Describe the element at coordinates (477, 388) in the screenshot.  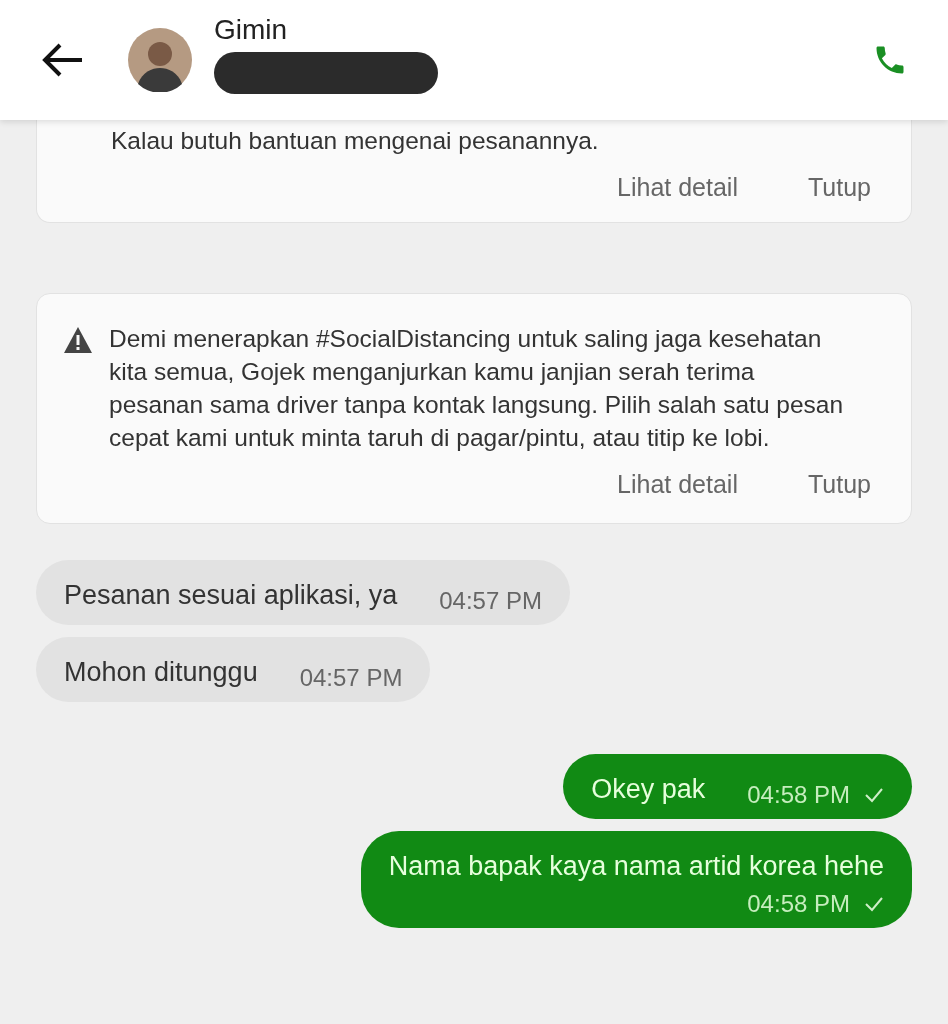
I see `notice-text: Demi menerapkan #SocialDistancing untuk saling jaga kesehatan kita semua, Gojek menganjurkan kamu janjian serah terima pesanan sama driver tanpa kontak langsung. Pilih salah satu pesan cepat kami untuk minta taruh di pagar/pintu, atau titip ke lobi.` at that location.